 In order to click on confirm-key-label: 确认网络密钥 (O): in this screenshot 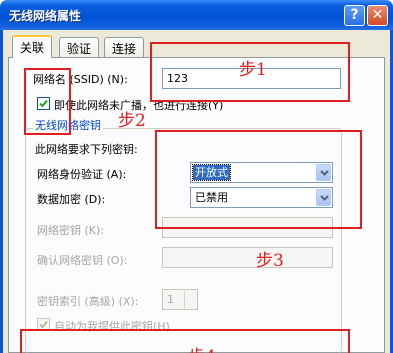, I will do `click(82, 260)`.